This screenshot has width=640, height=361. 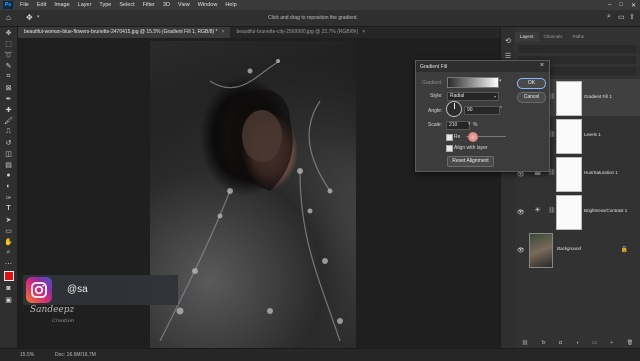 What do you see at coordinates (632, 17) in the screenshot?
I see `share-icon: ⇪` at bounding box center [632, 17].